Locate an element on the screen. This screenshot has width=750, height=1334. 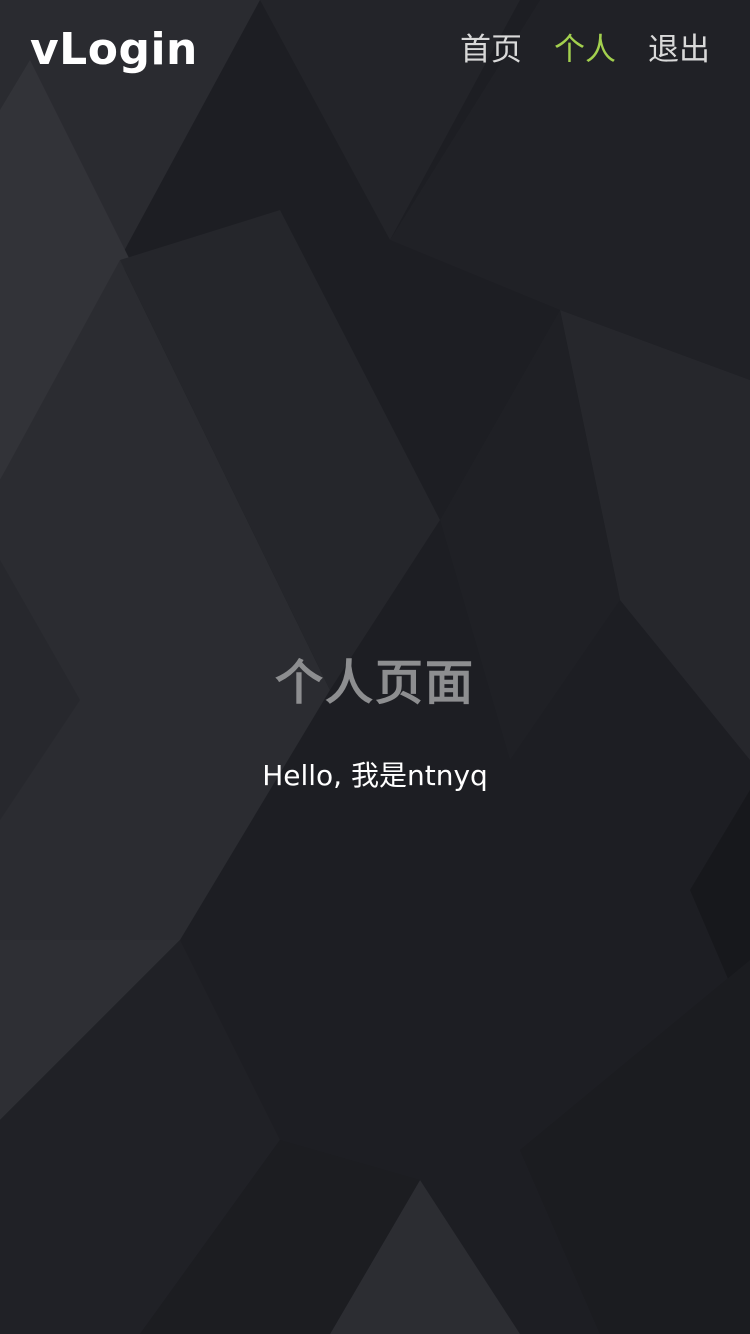
profile-content: 个人页面 Hello, 我是ntnyq is located at coordinates (375, 722).